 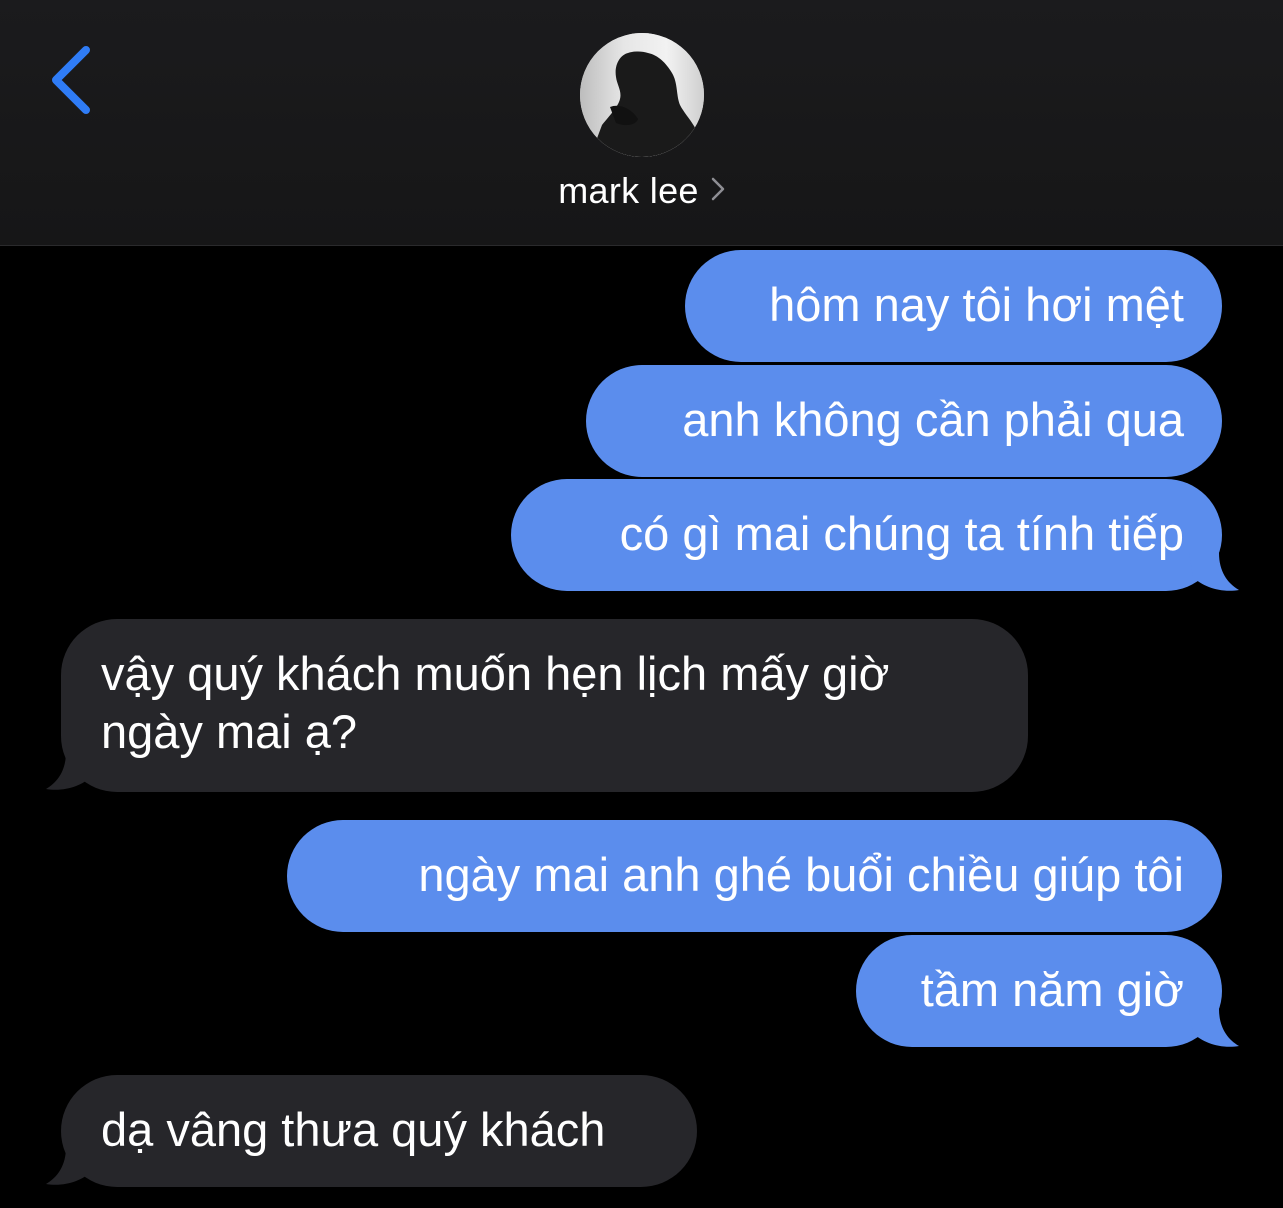 I want to click on message-text: tầm năm giờ, so click(x=1052, y=989).